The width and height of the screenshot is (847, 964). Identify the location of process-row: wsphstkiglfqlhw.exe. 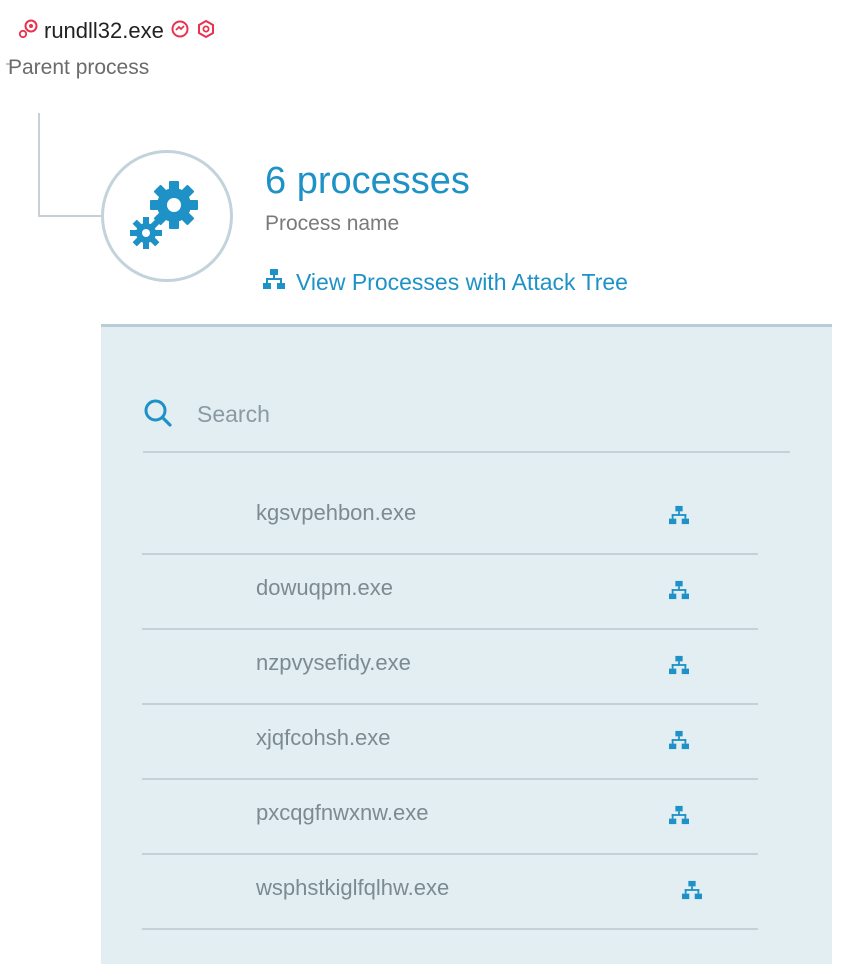
(450, 892).